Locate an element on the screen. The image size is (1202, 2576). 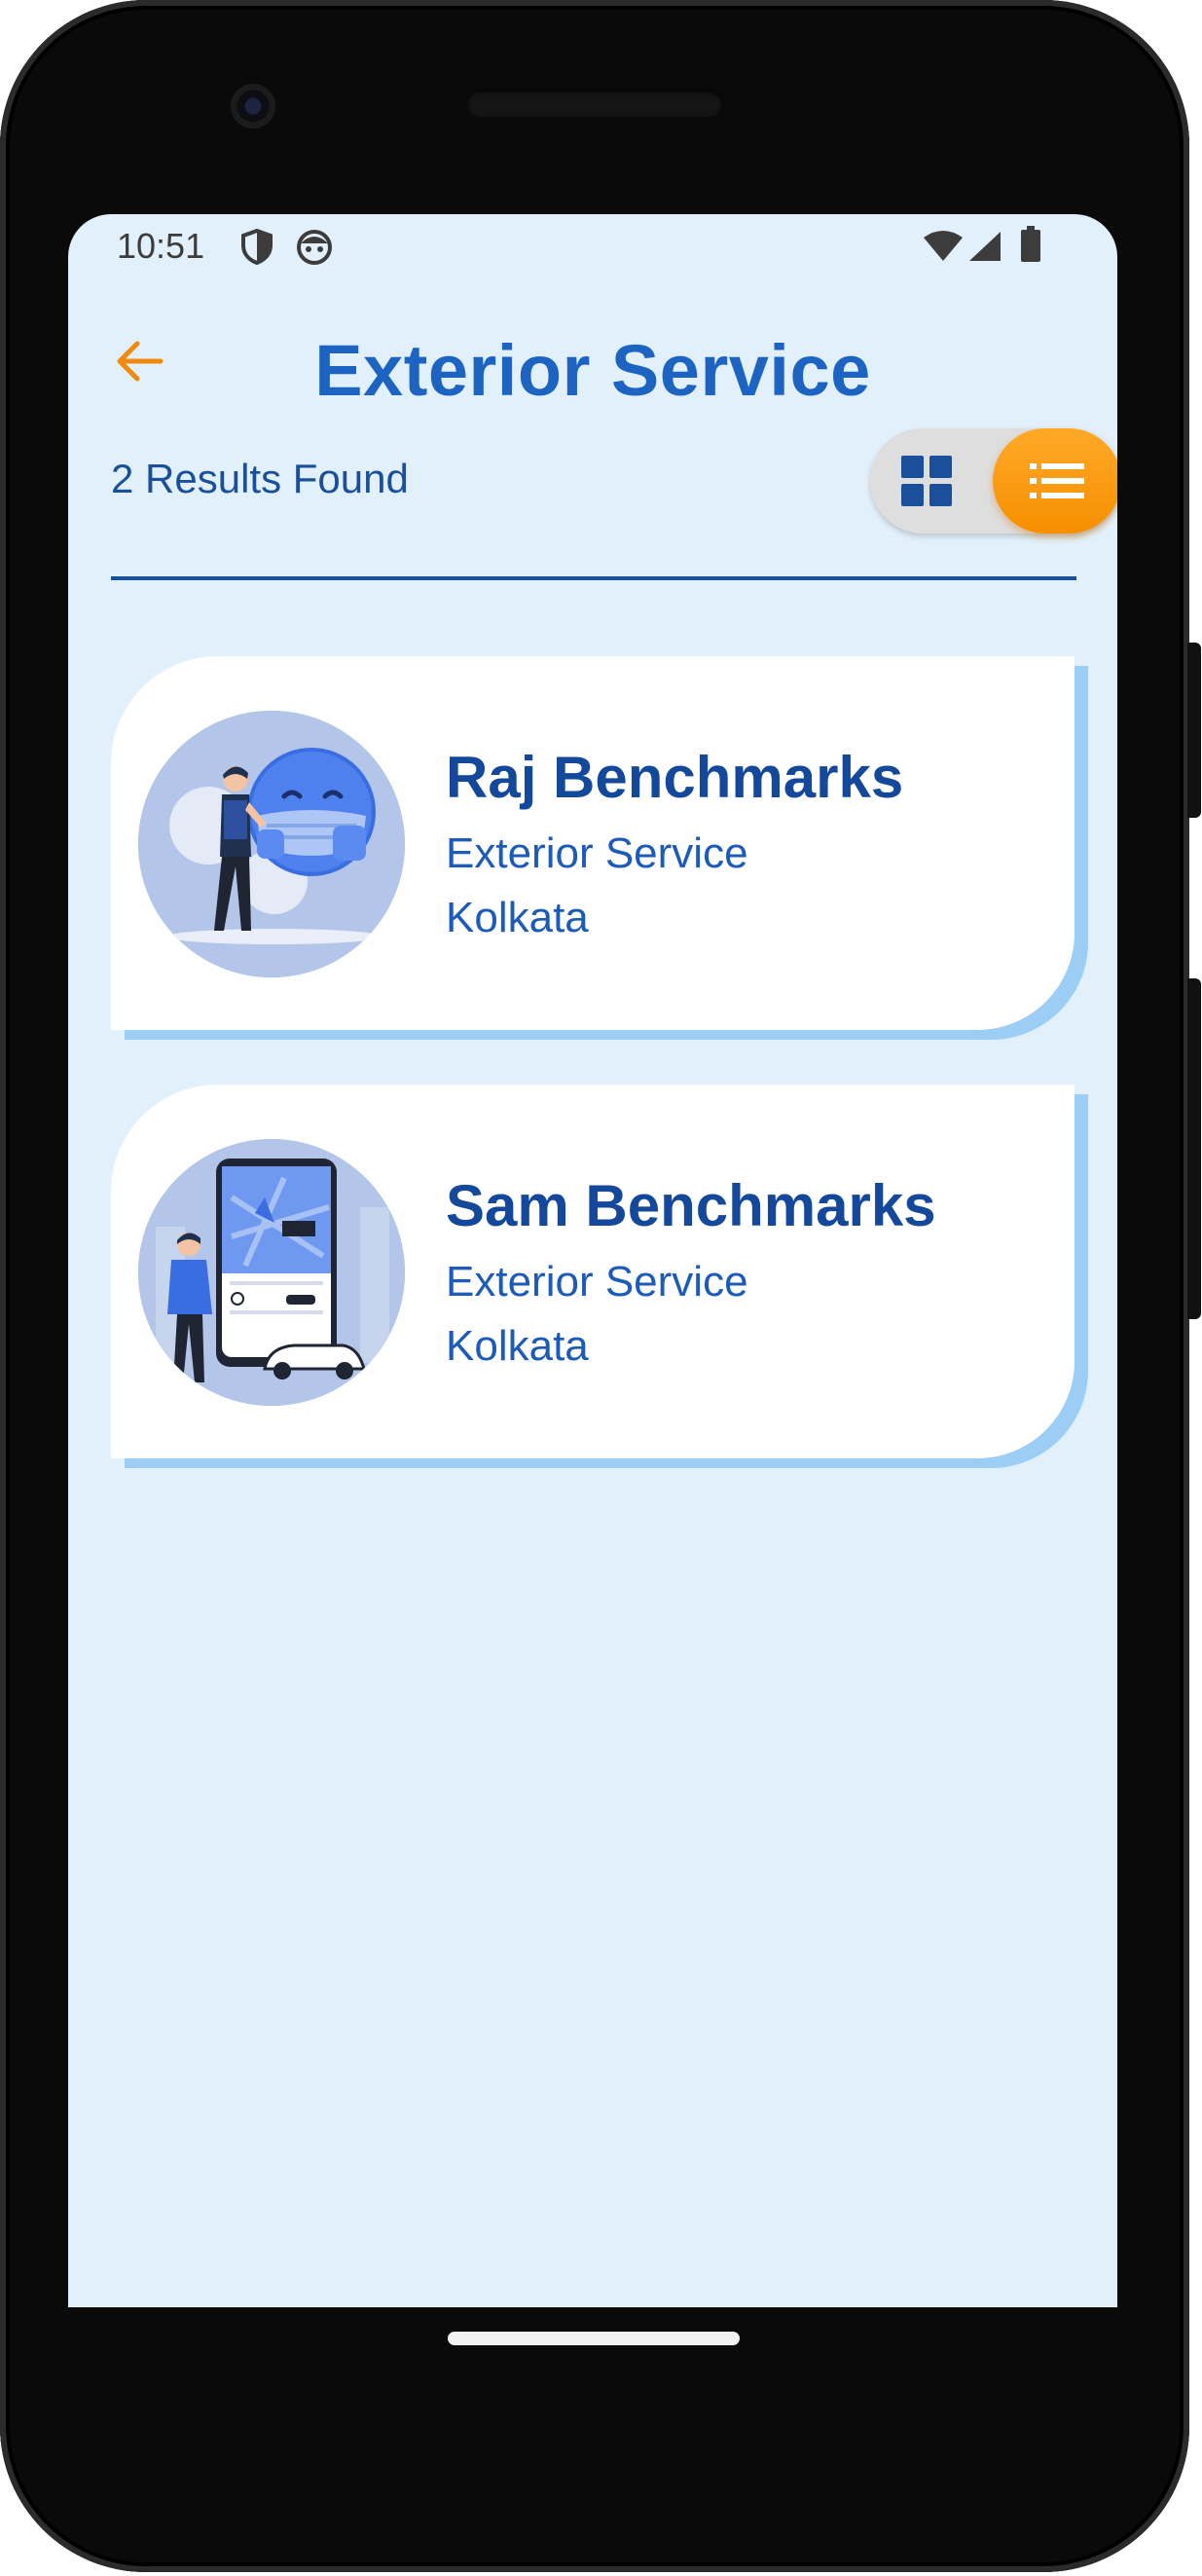
page-title: Exterior Service is located at coordinates (592, 370).